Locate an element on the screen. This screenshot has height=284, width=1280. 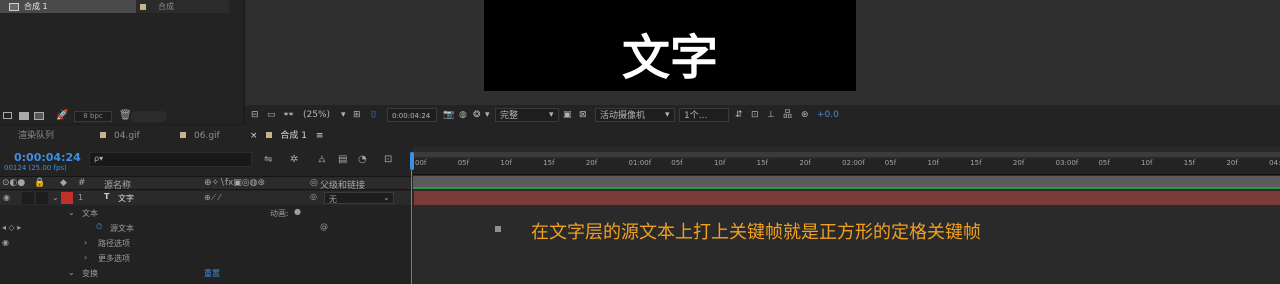
parent-dropdown: 无 ⌄ is located at coordinates (359, 198).